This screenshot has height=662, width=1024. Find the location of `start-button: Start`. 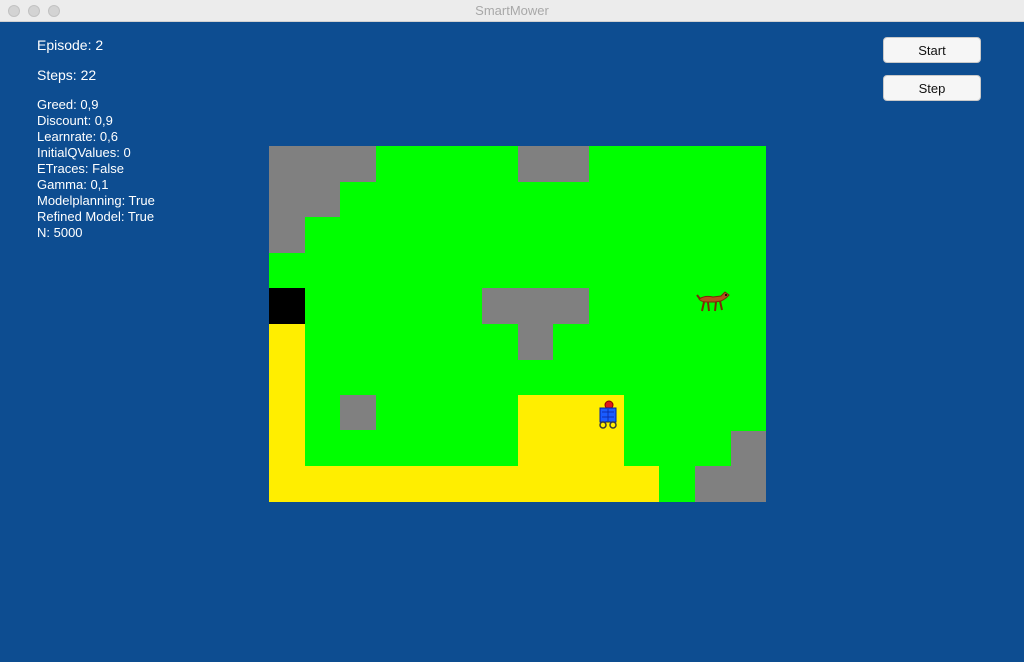

start-button: Start is located at coordinates (932, 50).